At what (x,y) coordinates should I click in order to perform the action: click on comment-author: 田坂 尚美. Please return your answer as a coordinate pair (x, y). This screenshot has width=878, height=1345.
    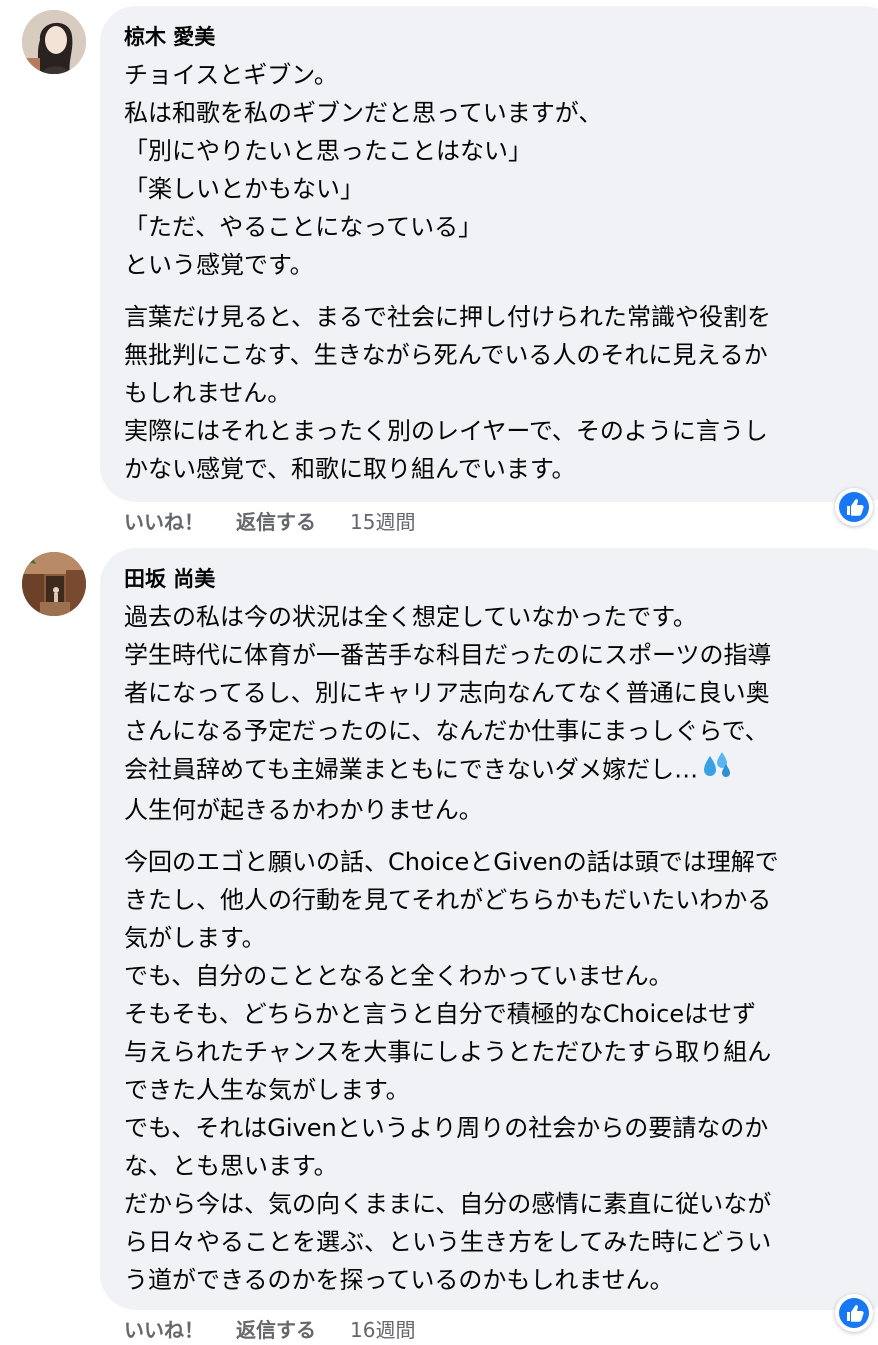
    Looking at the image, I should click on (501, 579).